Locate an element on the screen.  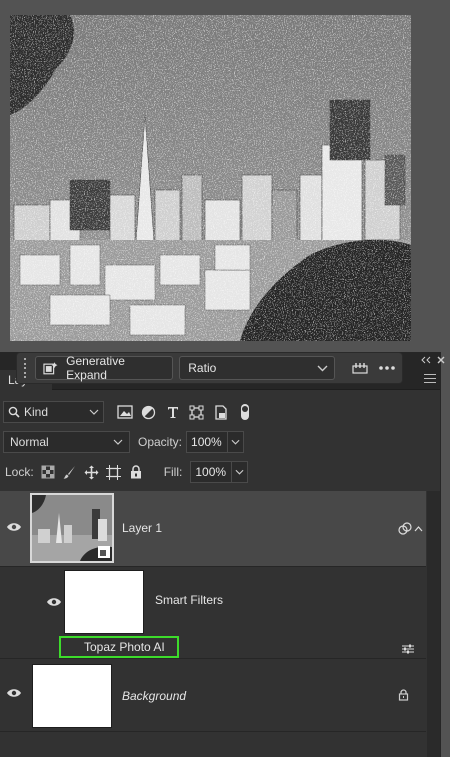
fill-field: 100% is located at coordinates (219, 472).